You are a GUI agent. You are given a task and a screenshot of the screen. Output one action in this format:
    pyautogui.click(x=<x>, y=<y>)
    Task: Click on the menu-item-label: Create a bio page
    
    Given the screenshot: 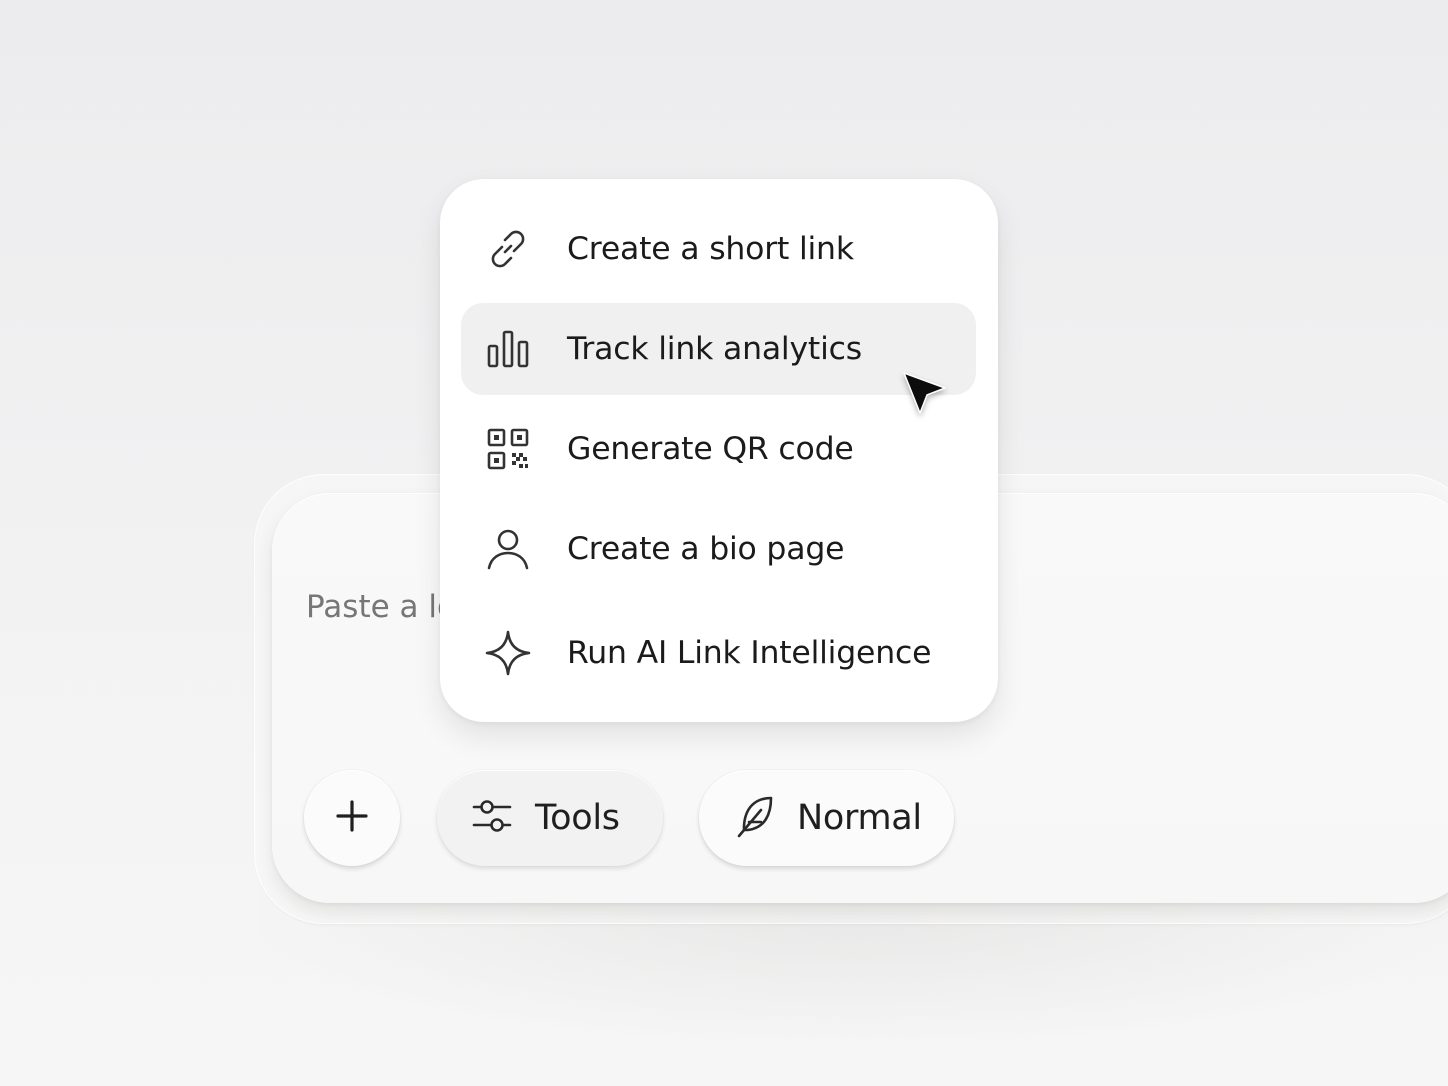 What is the action you would take?
    pyautogui.click(x=706, y=549)
    